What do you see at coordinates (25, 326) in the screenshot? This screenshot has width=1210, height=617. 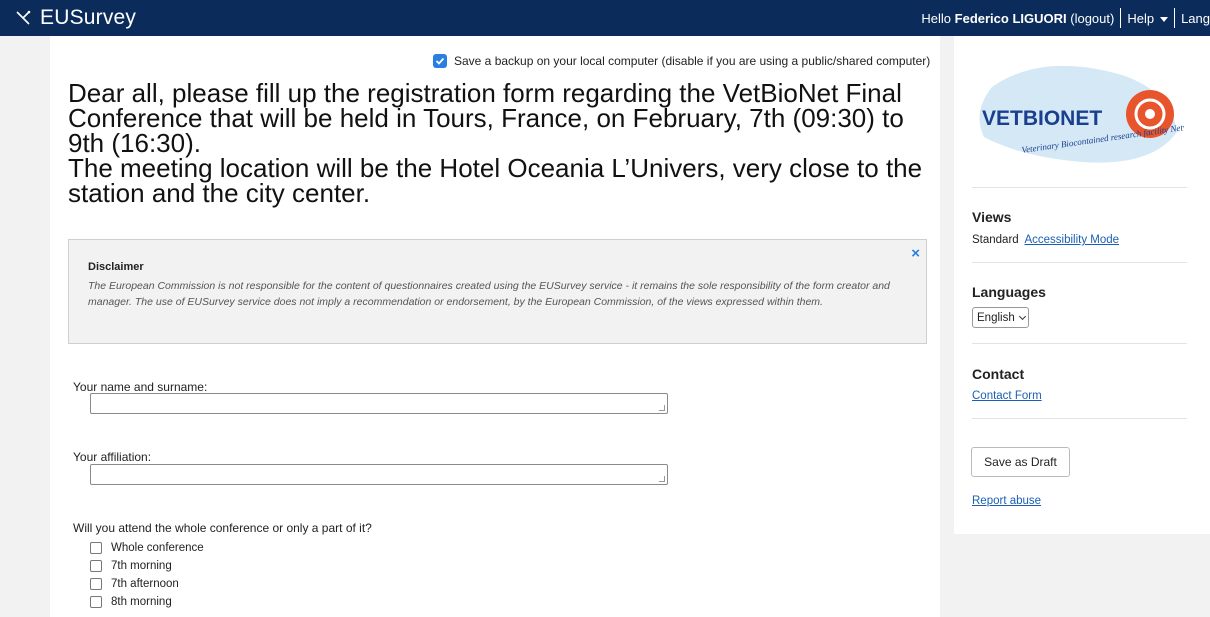 I see `left-gutter` at bounding box center [25, 326].